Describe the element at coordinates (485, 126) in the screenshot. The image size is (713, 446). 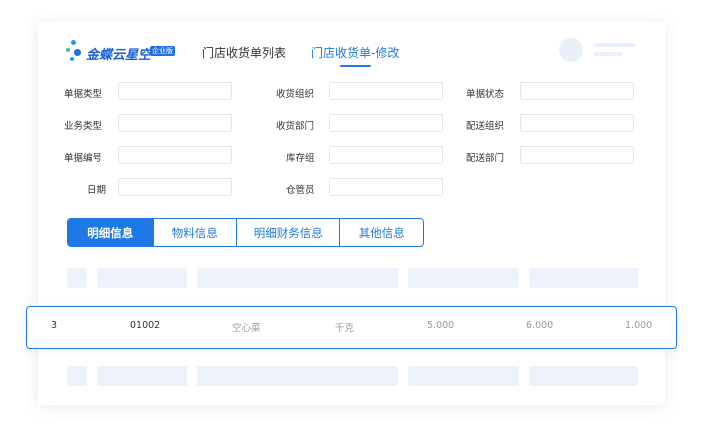
I see `field-label: 配送组织` at that location.